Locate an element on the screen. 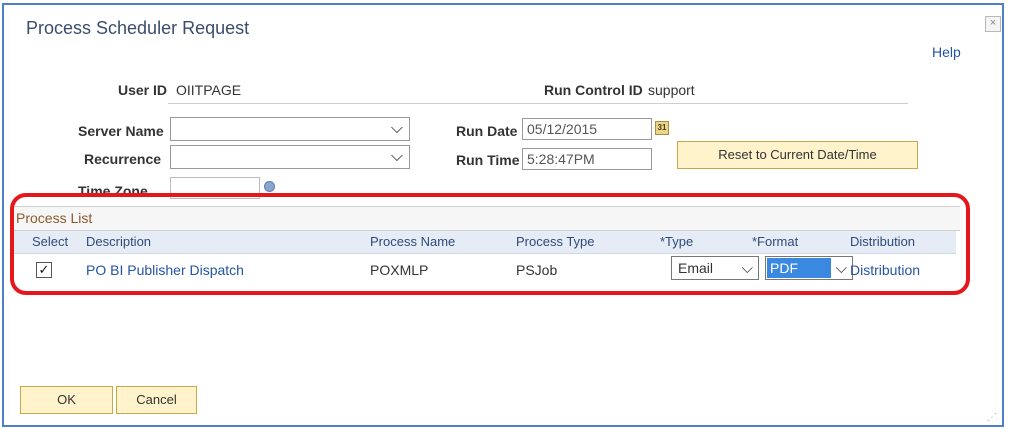  time-zone-input is located at coordinates (215, 188).